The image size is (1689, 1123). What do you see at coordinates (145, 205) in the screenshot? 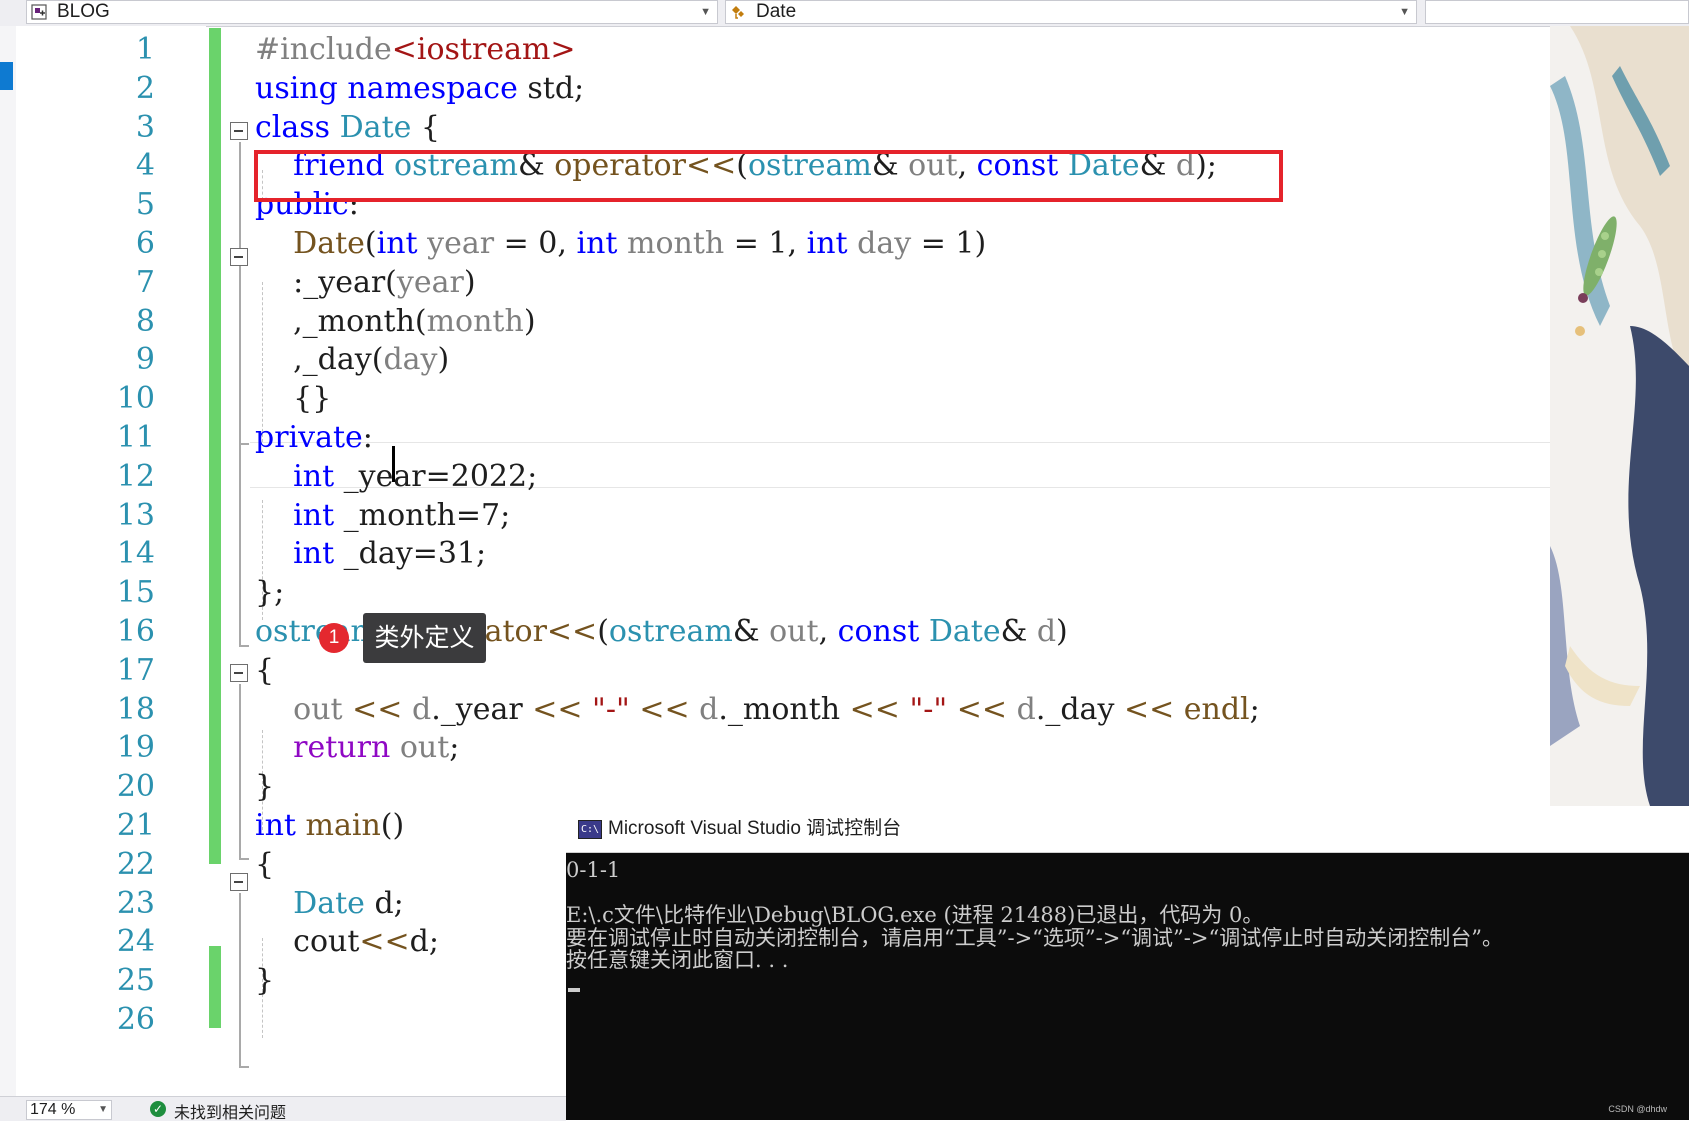
I see `line-number: 5` at bounding box center [145, 205].